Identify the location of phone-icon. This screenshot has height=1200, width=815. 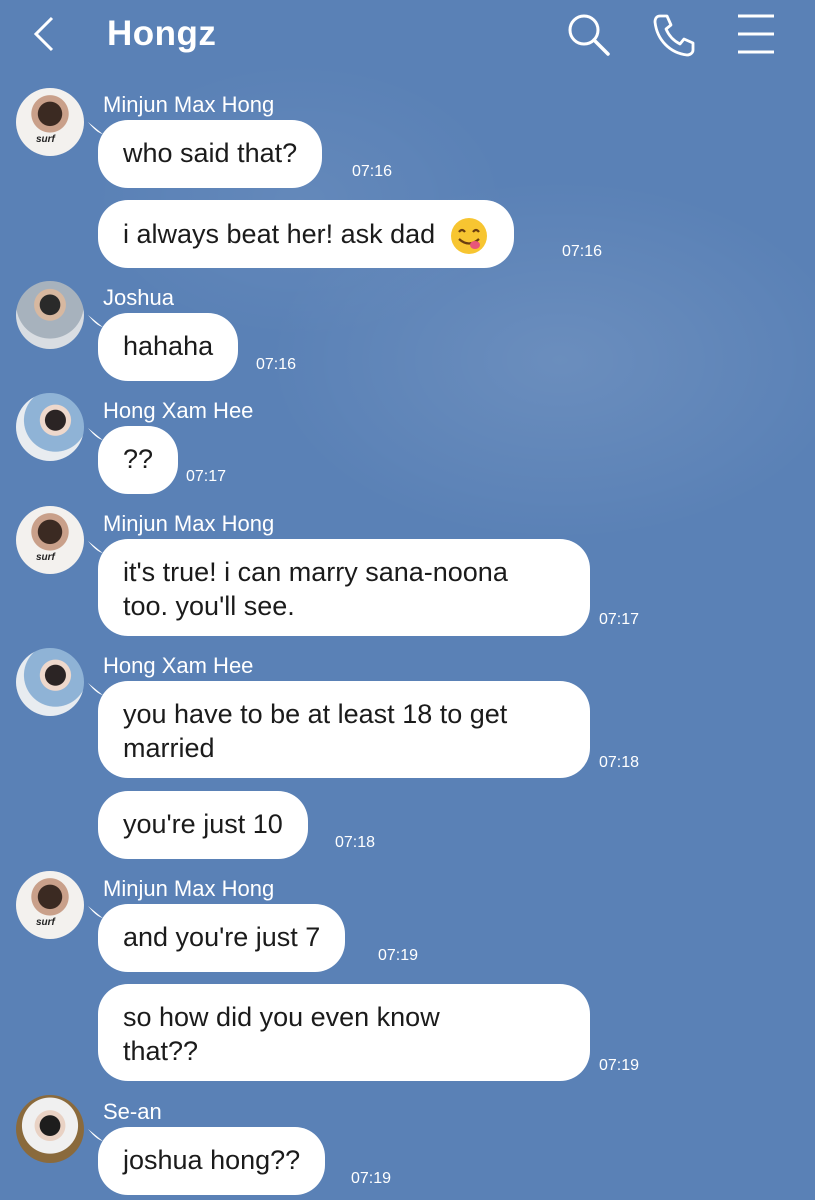
(674, 35).